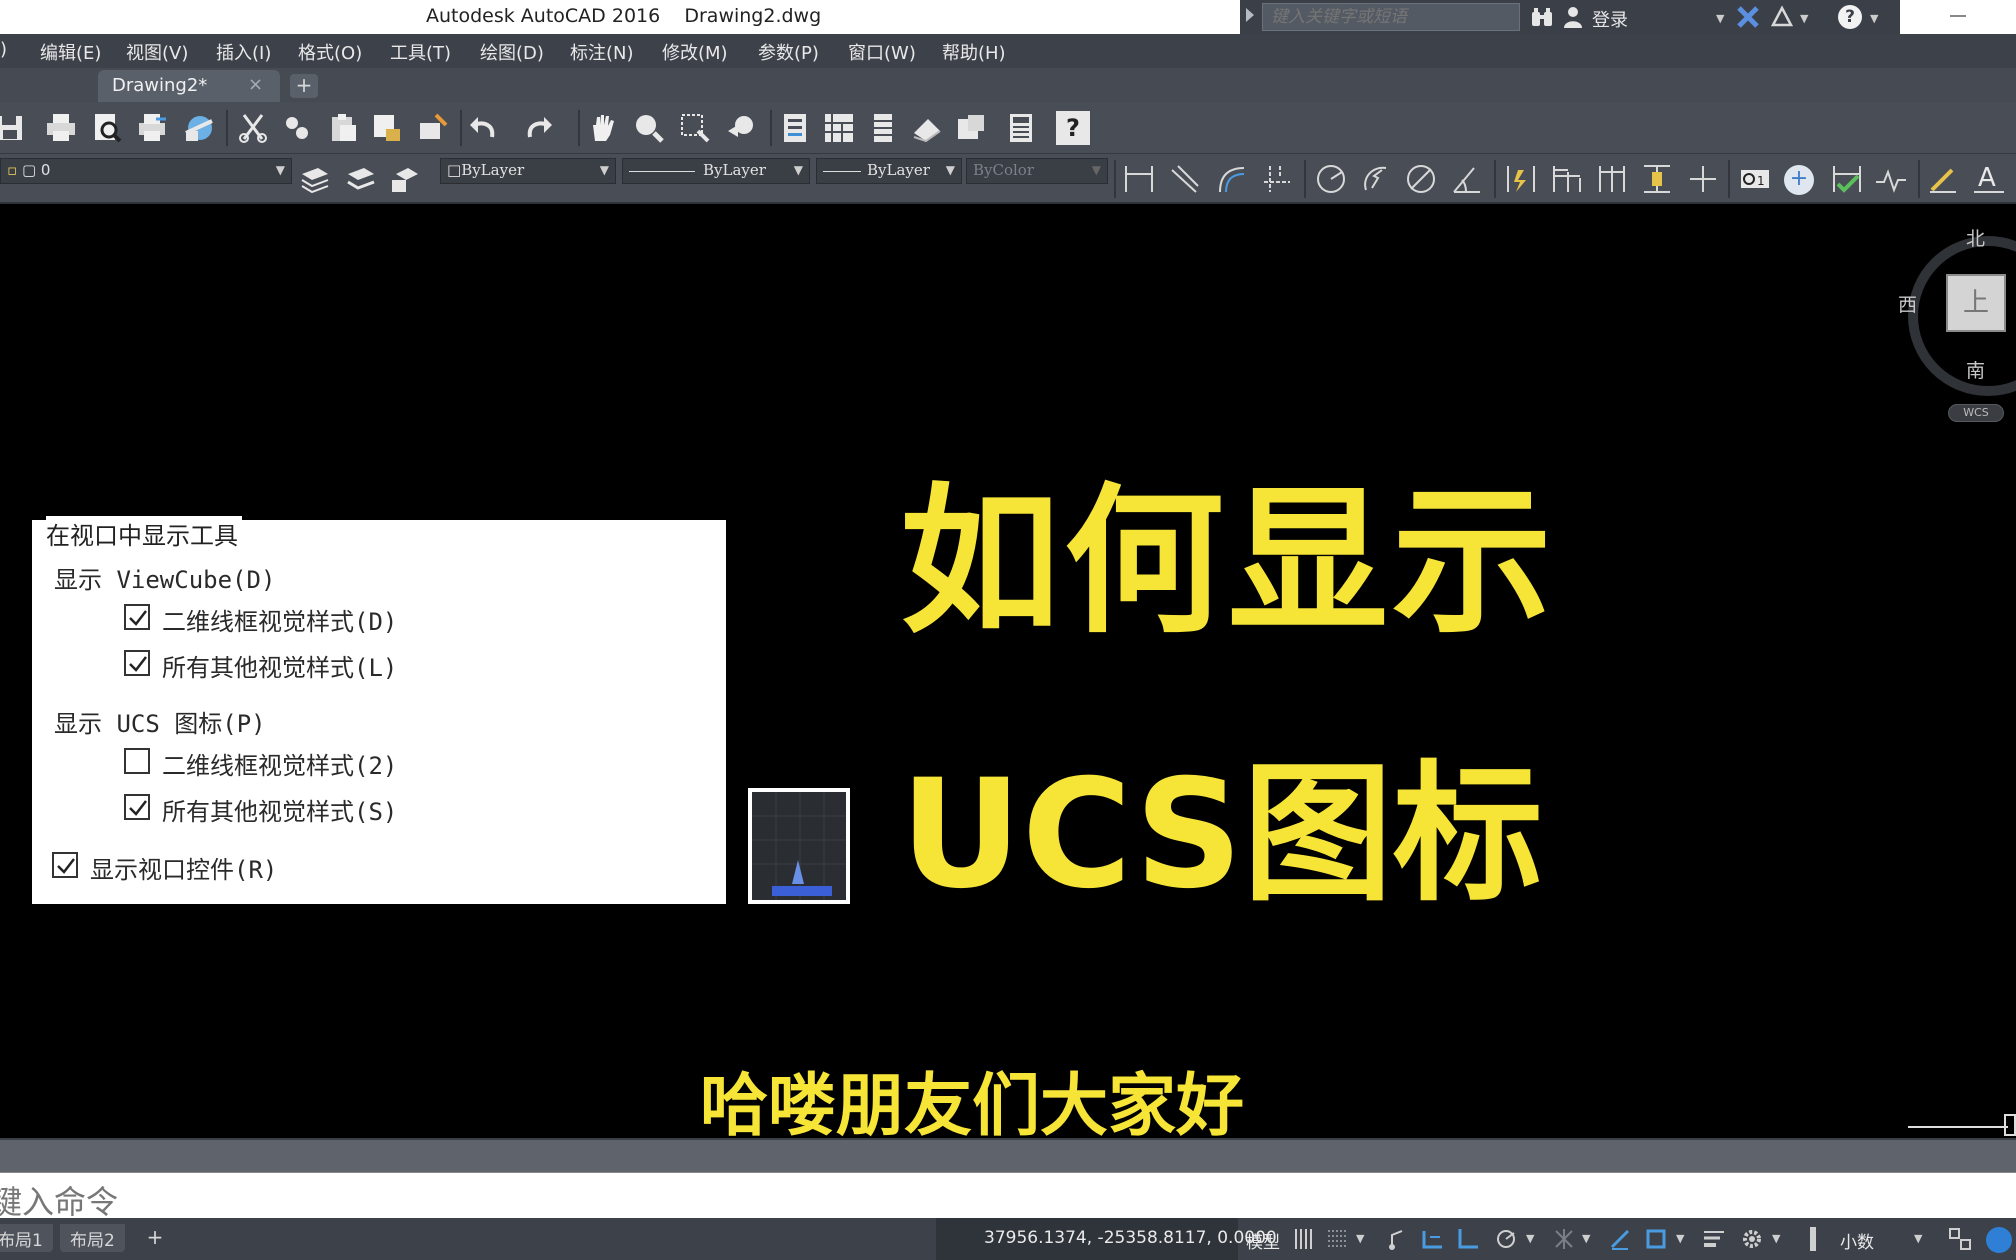 Image resolution: width=2016 pixels, height=1260 pixels. Describe the element at coordinates (1976, 303) in the screenshot. I see `viewcube-top-face: 上` at that location.